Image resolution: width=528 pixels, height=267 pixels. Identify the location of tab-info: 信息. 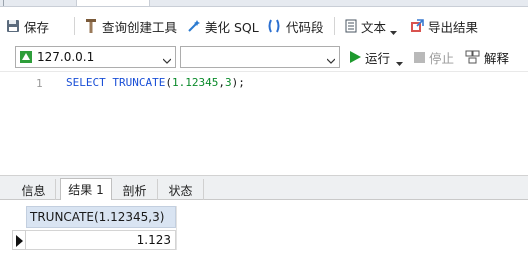
(34, 190).